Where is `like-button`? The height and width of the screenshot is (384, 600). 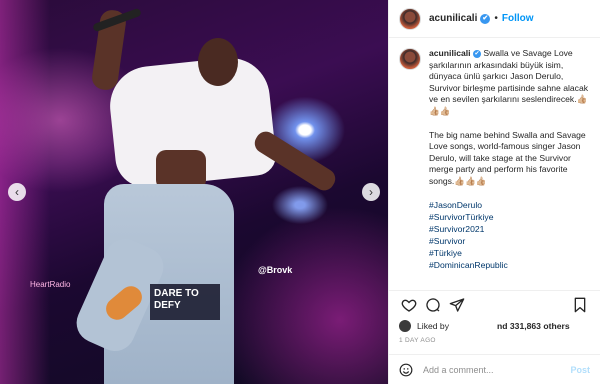
like-button is located at coordinates (409, 305).